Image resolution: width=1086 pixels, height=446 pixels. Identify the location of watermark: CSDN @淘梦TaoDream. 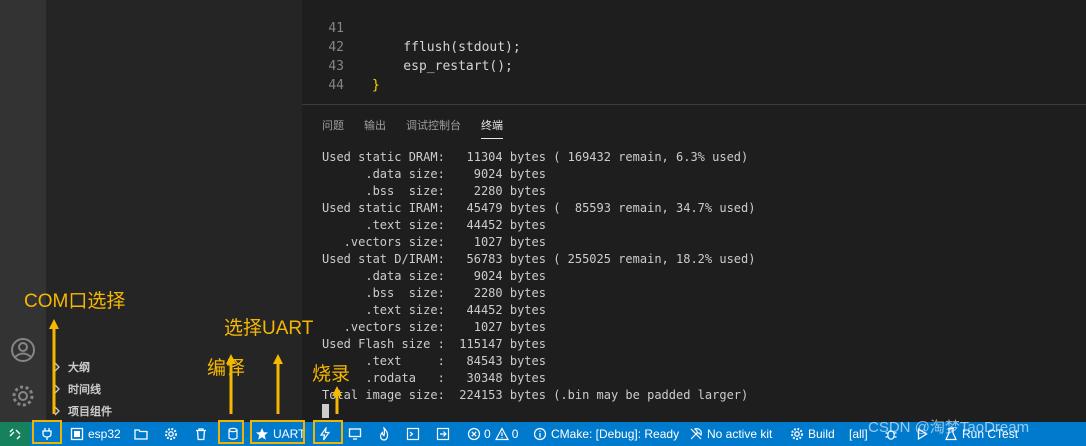
(949, 427).